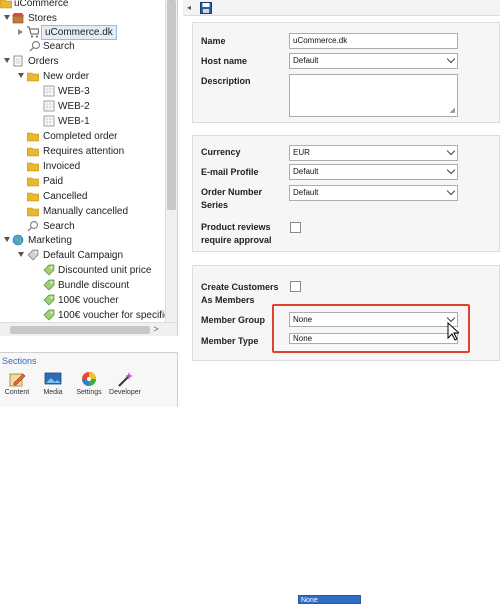 Image resolution: width=500 pixels, height=605 pixels. I want to click on developer-wand-icon, so click(125, 379).